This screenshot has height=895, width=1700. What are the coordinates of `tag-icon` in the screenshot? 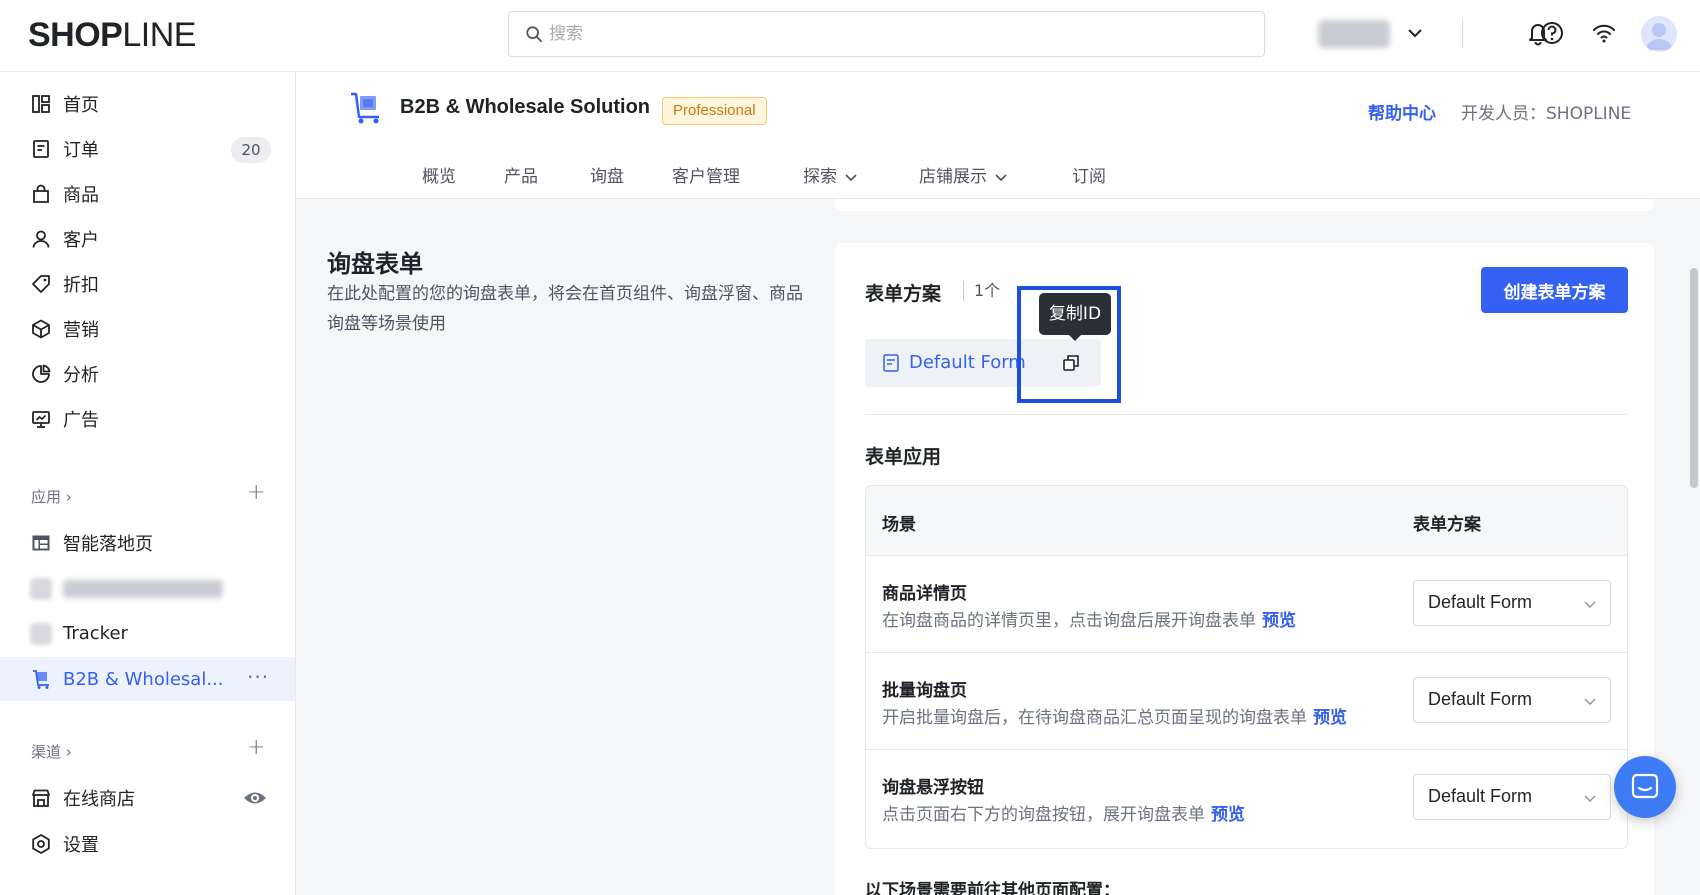 It's located at (41, 284).